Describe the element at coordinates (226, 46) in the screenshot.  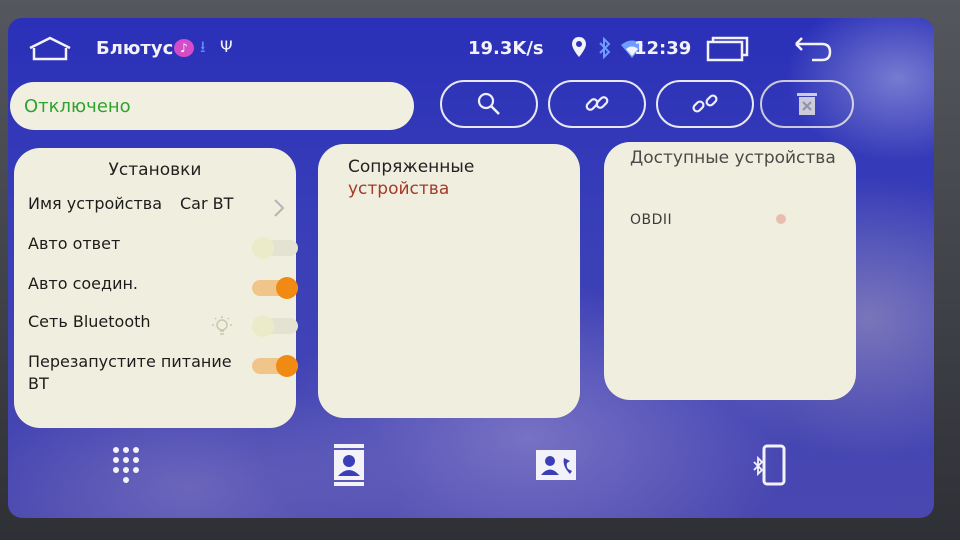
I see `usb-icon: Ψ` at that location.